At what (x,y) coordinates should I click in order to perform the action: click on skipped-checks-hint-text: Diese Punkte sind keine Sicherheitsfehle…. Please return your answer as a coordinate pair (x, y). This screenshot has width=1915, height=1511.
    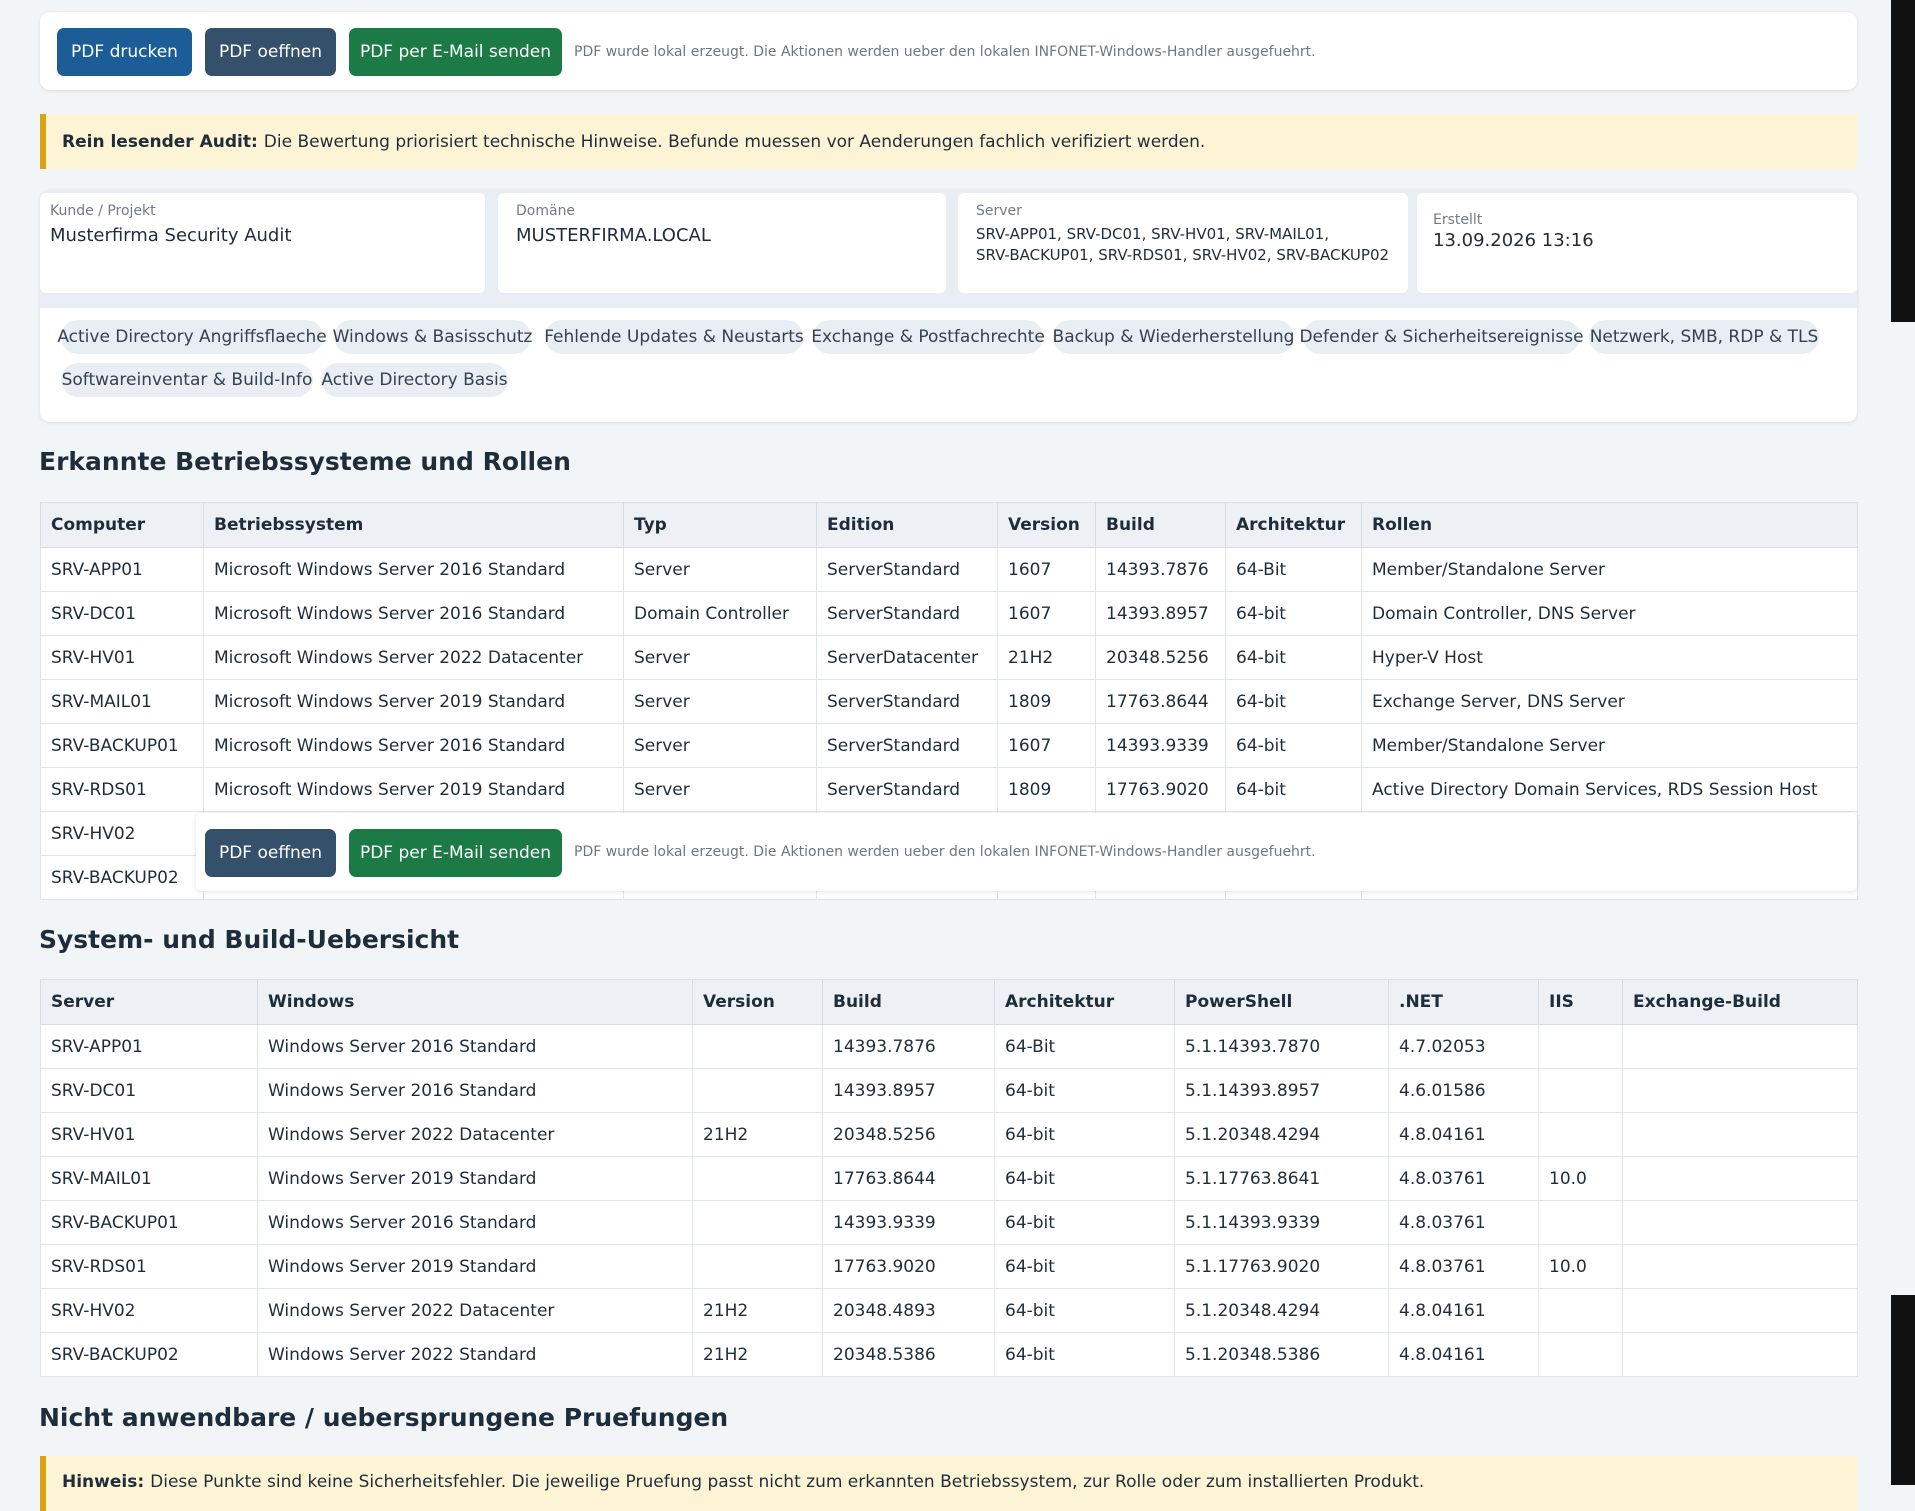
    Looking at the image, I should click on (787, 1482).